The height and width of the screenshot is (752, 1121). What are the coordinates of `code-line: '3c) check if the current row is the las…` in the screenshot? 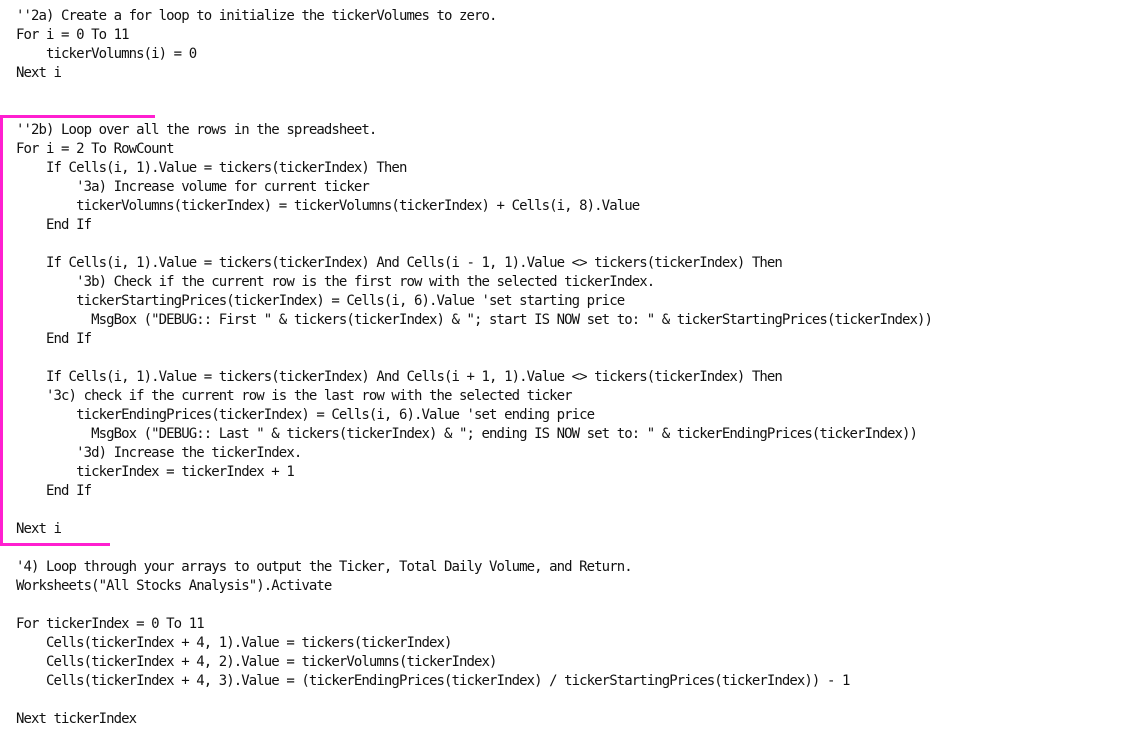 It's located at (294, 396).